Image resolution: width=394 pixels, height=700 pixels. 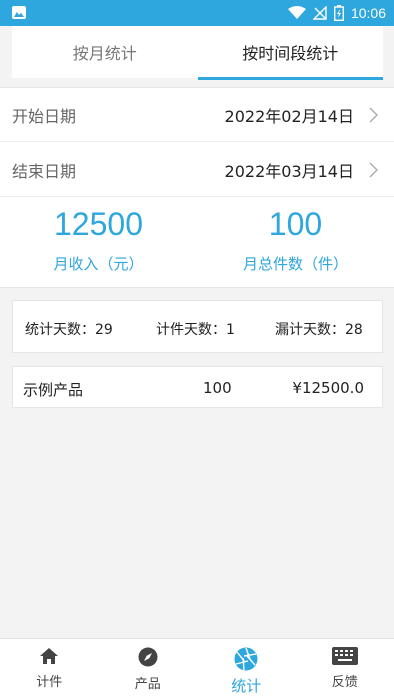 What do you see at coordinates (53, 390) in the screenshot?
I see `product-name: 示例产品` at bounding box center [53, 390].